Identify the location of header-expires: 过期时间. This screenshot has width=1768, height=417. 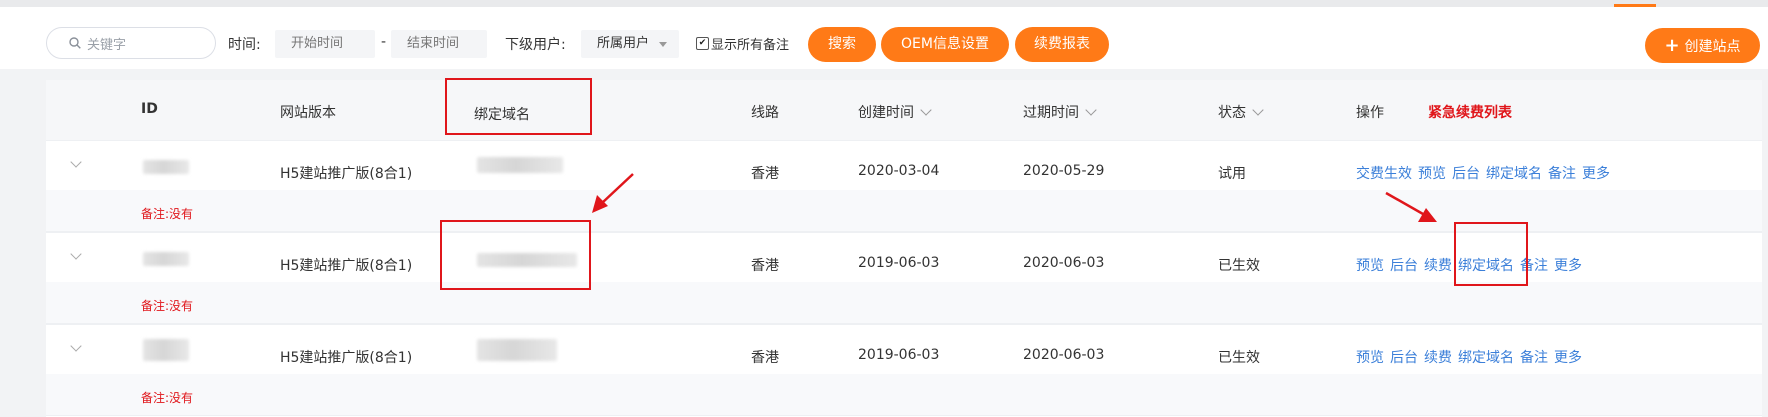
(1060, 112).